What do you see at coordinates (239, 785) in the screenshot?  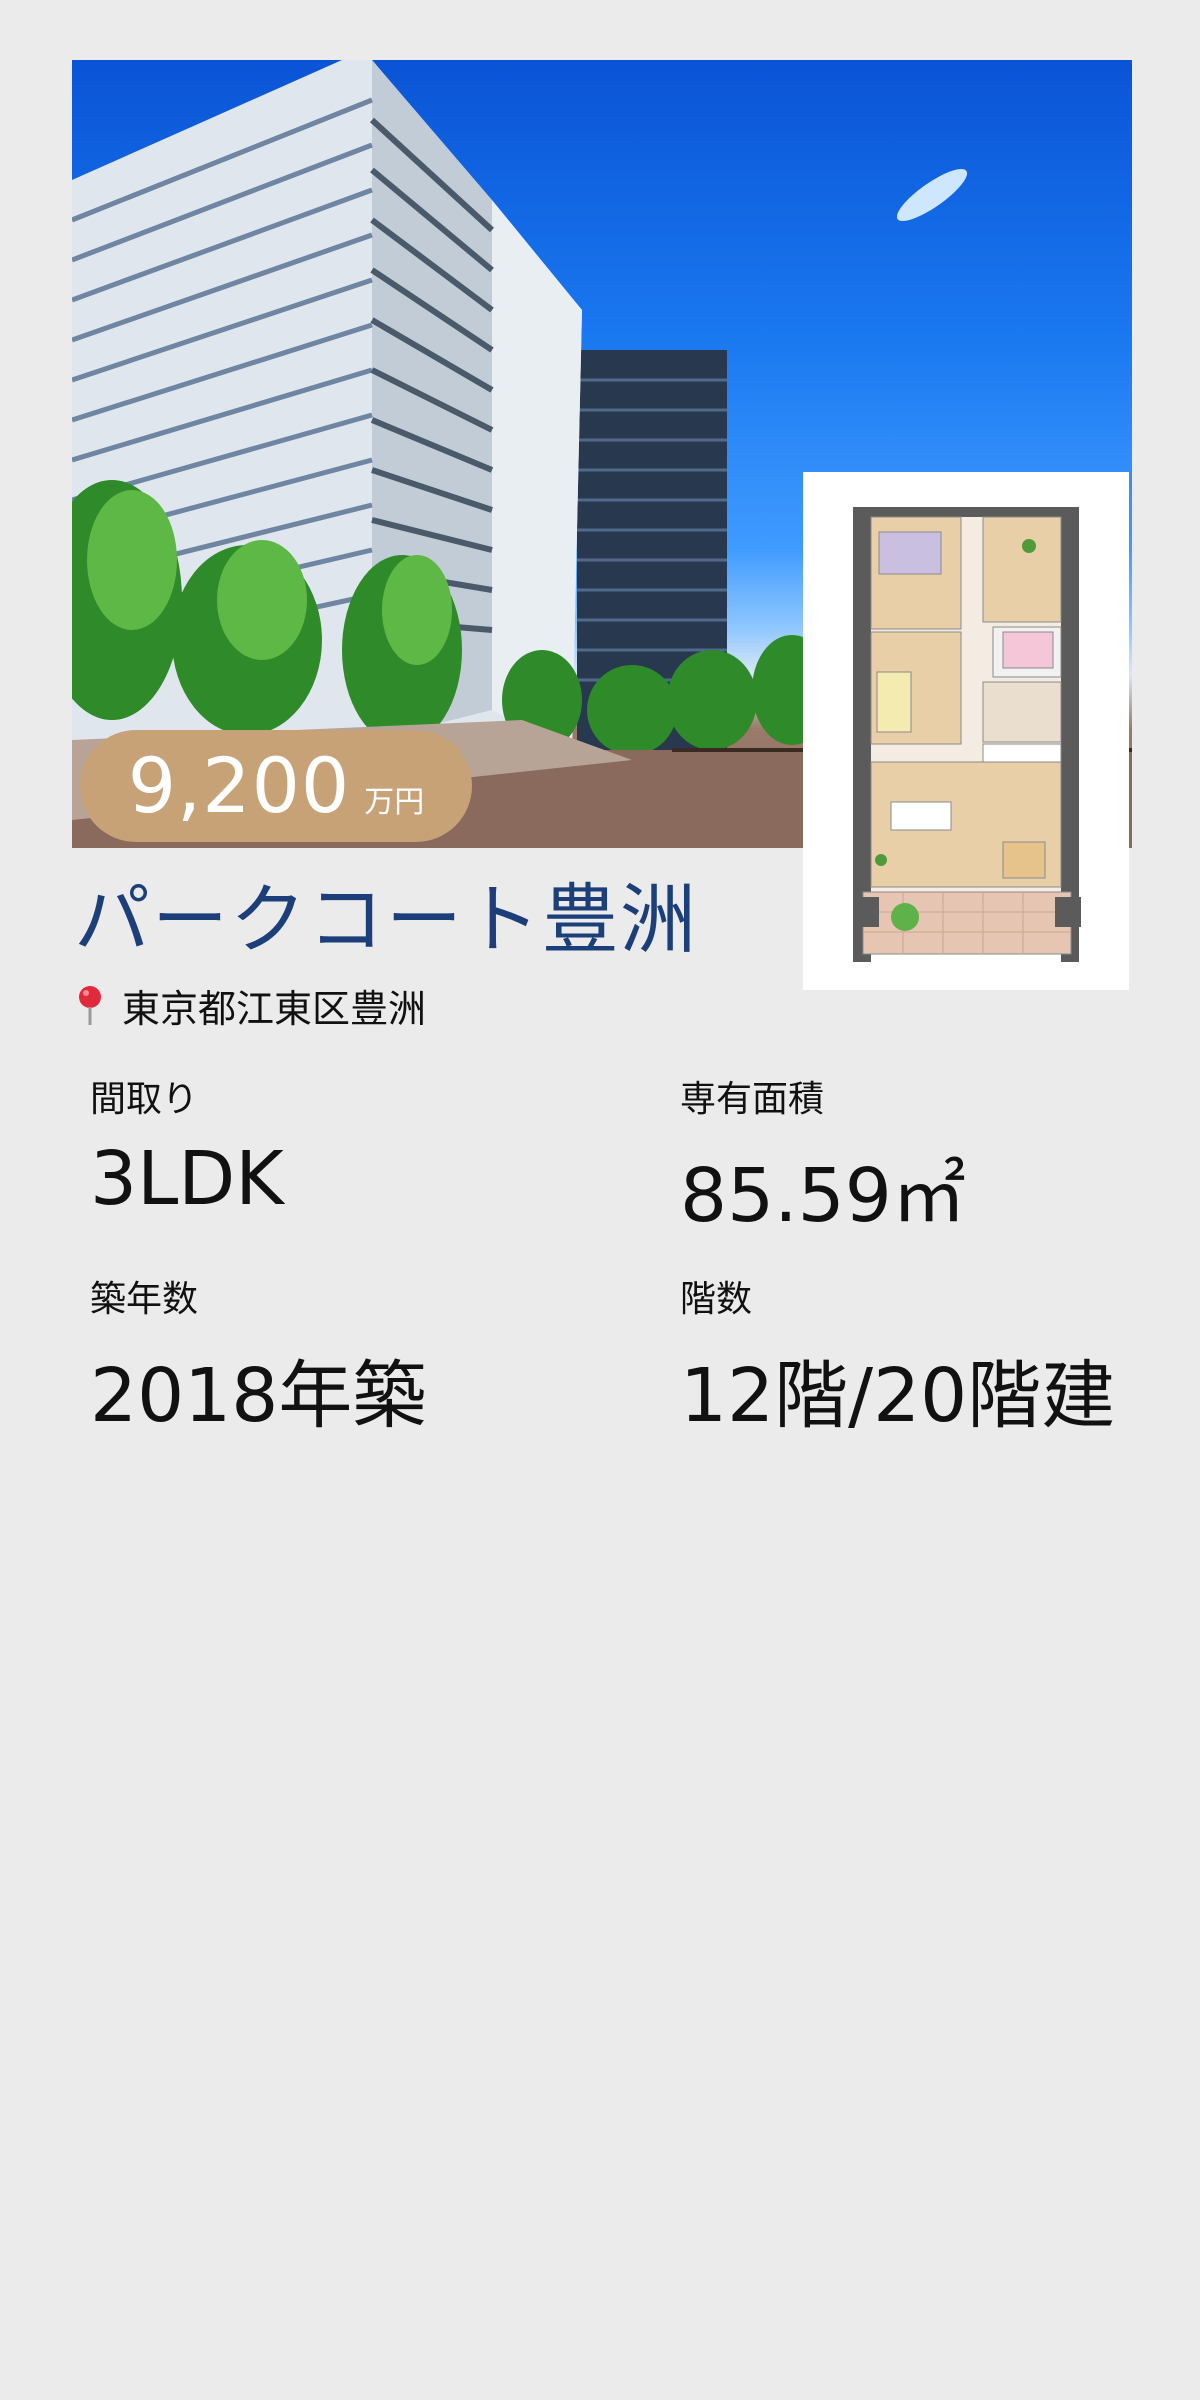 I see `price-value: 9,200` at bounding box center [239, 785].